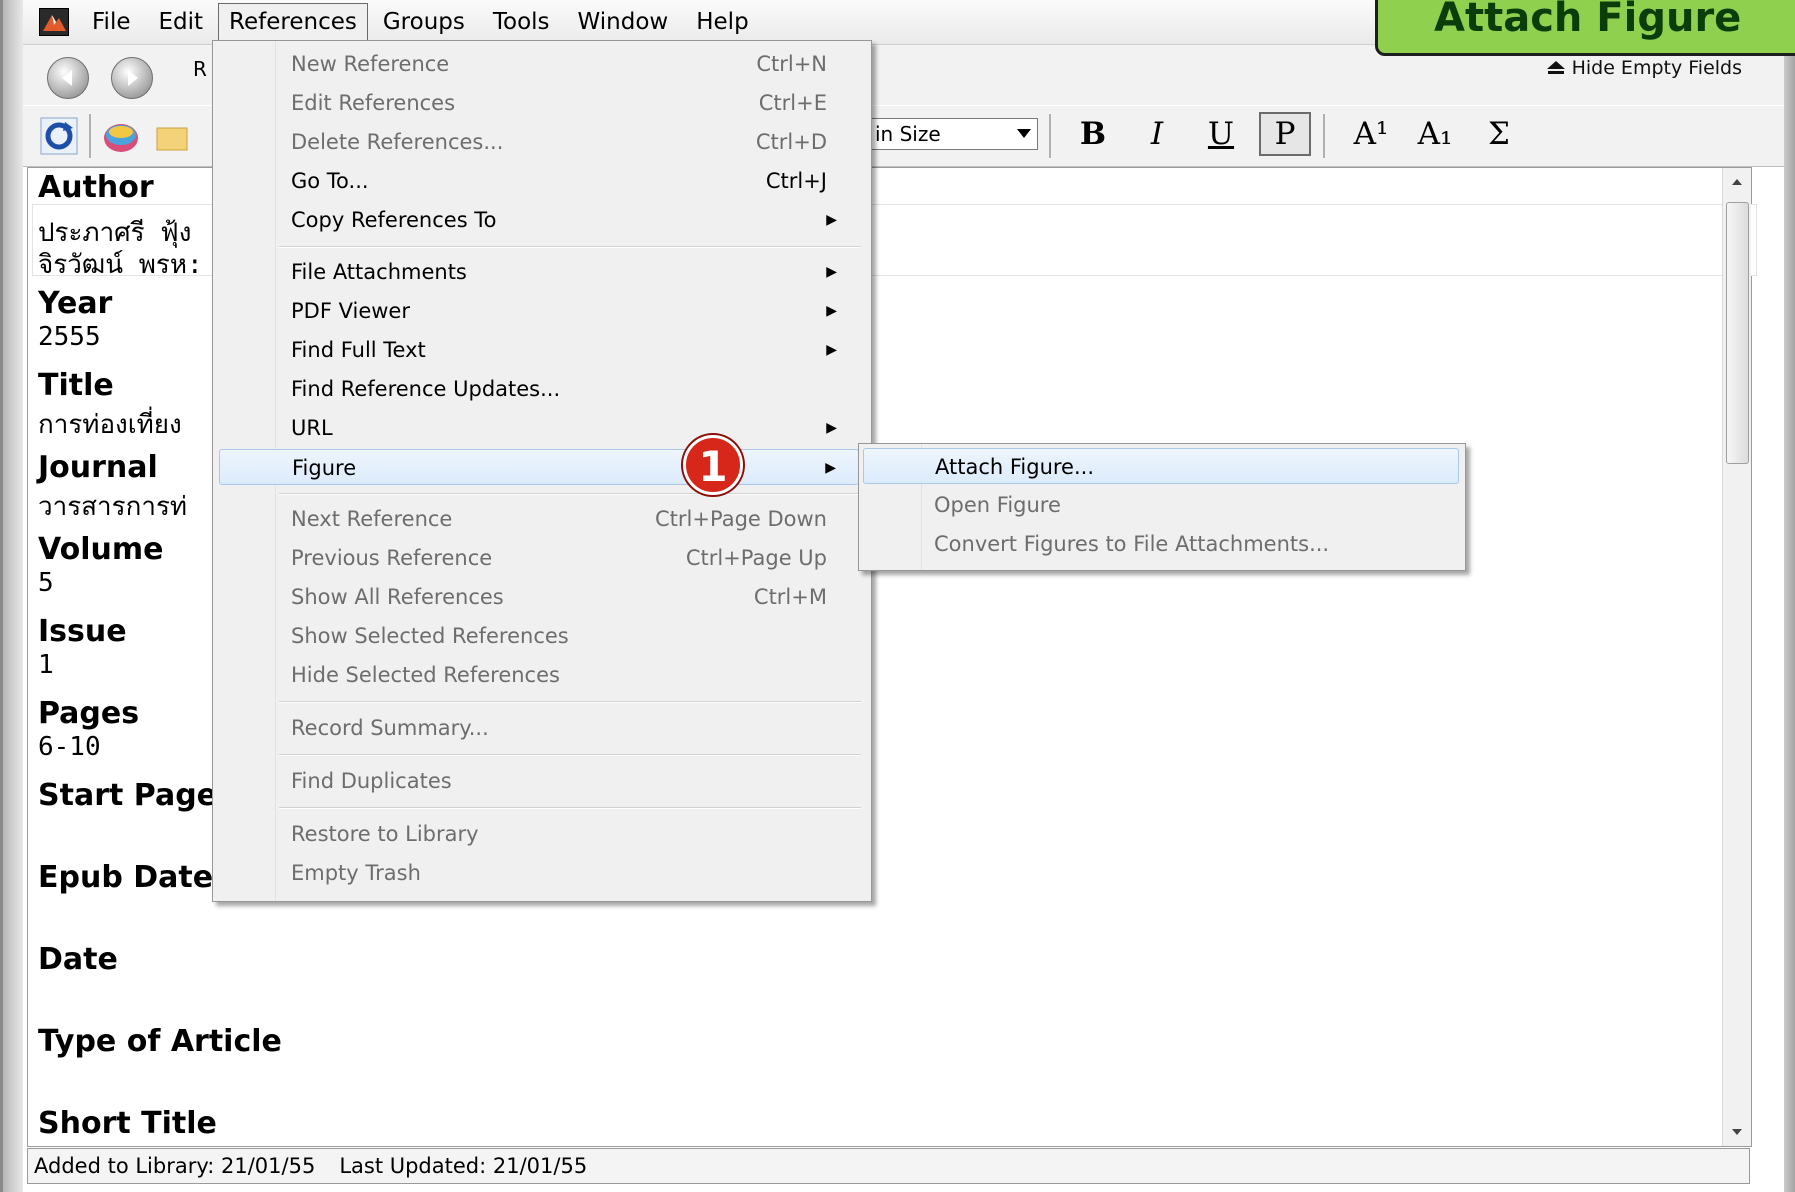 The width and height of the screenshot is (1795, 1192). I want to click on folder-icon, so click(171, 136).